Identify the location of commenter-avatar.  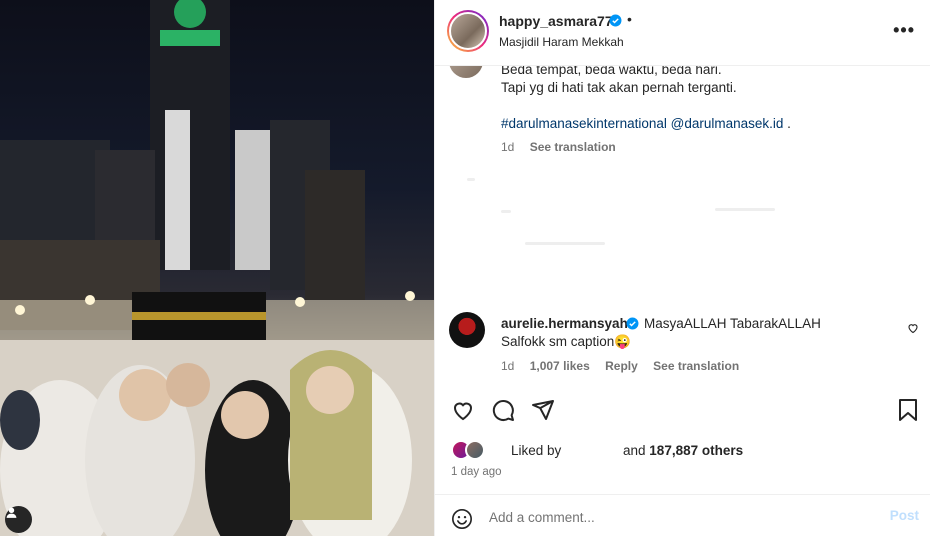
(467, 330).